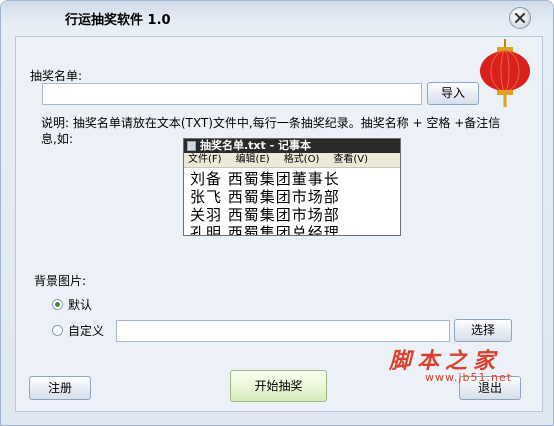 Image resolution: width=554 pixels, height=426 pixels. What do you see at coordinates (283, 331) in the screenshot?
I see `custom-background-input` at bounding box center [283, 331].